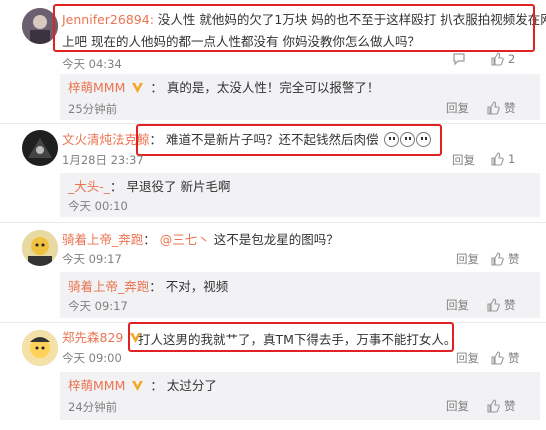 This screenshot has width=546, height=430. Describe the element at coordinates (103, 160) in the screenshot. I see `timestamp: 1月28日 23:37` at that location.